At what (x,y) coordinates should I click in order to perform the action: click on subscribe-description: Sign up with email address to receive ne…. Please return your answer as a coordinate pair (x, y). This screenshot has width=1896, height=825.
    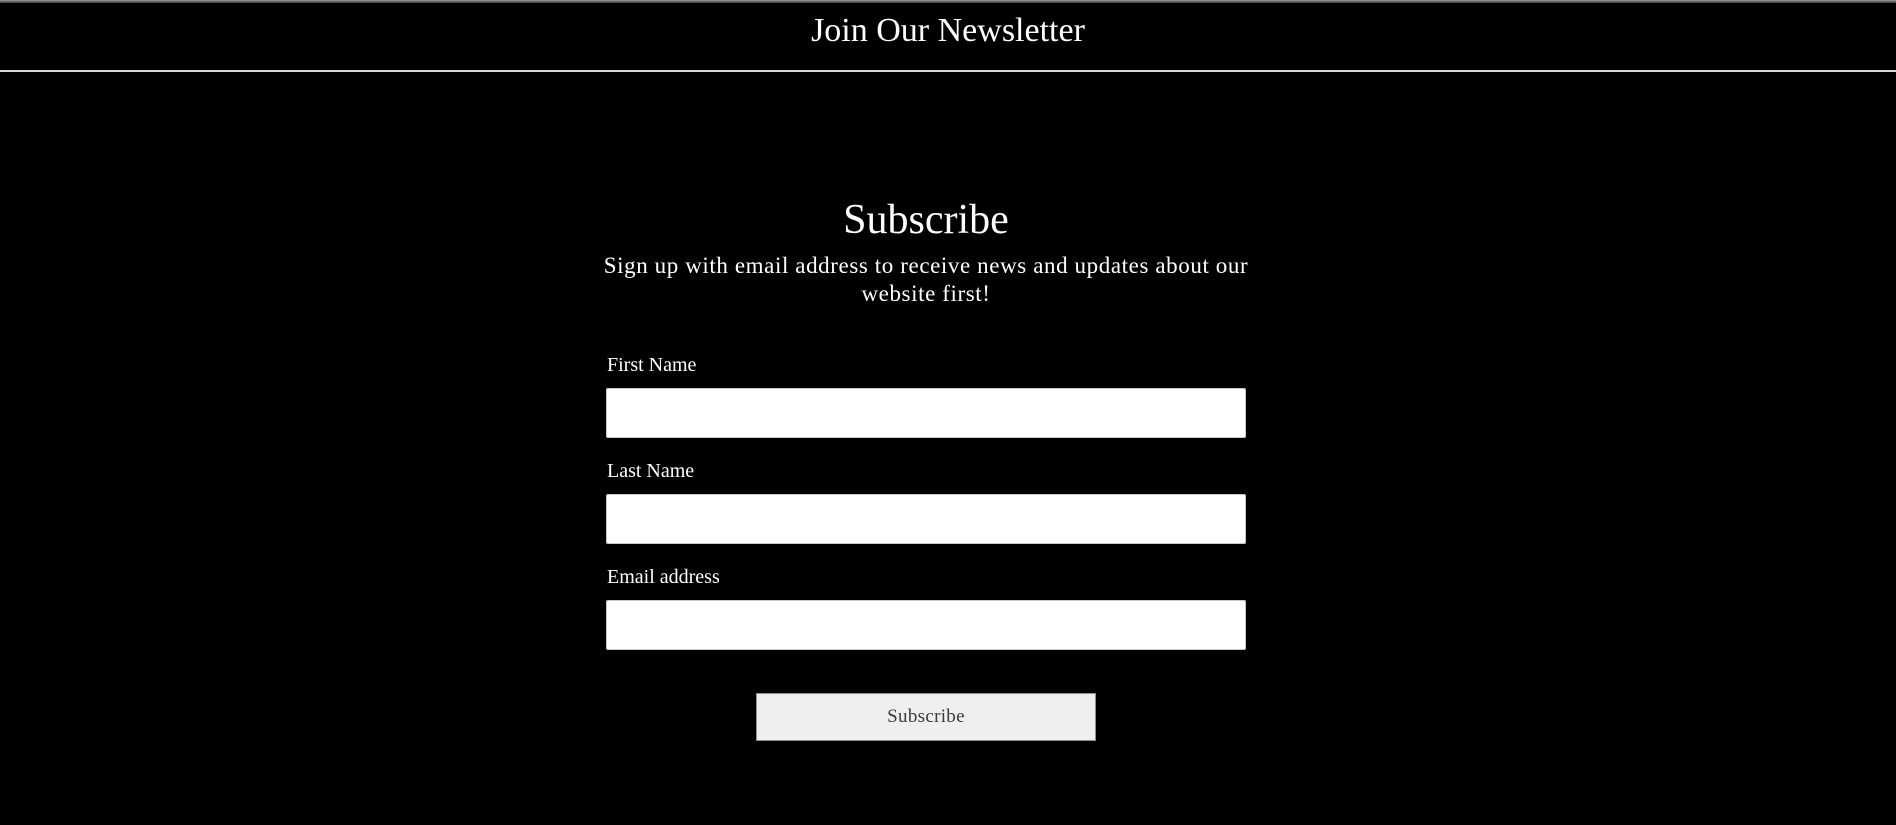
    Looking at the image, I should click on (926, 279).